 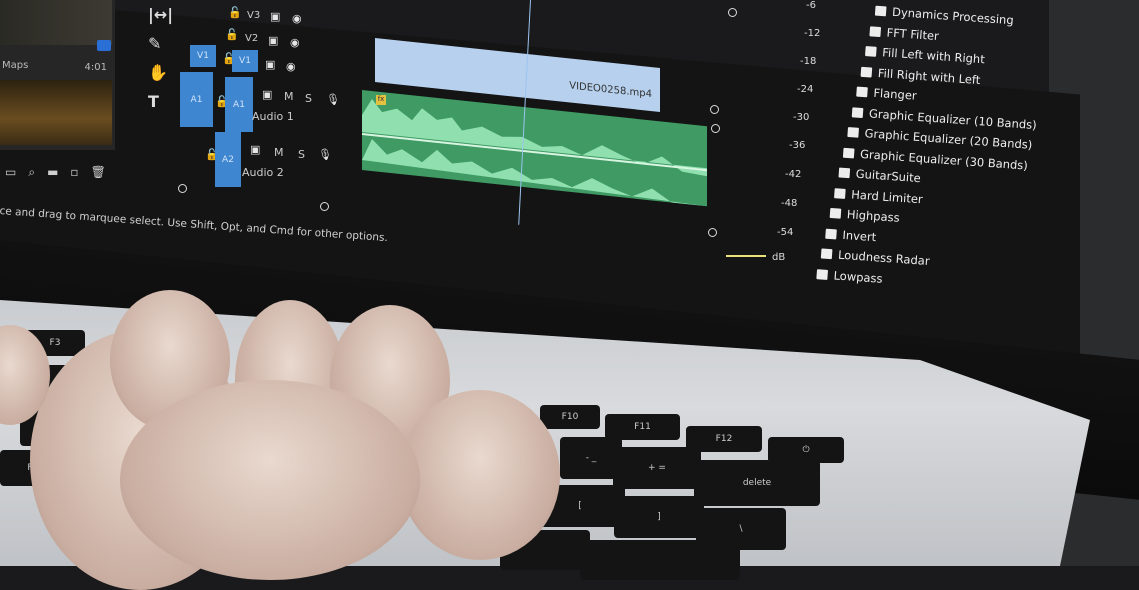 I want to click on track-label-audio1: Audio 1, so click(x=273, y=116).